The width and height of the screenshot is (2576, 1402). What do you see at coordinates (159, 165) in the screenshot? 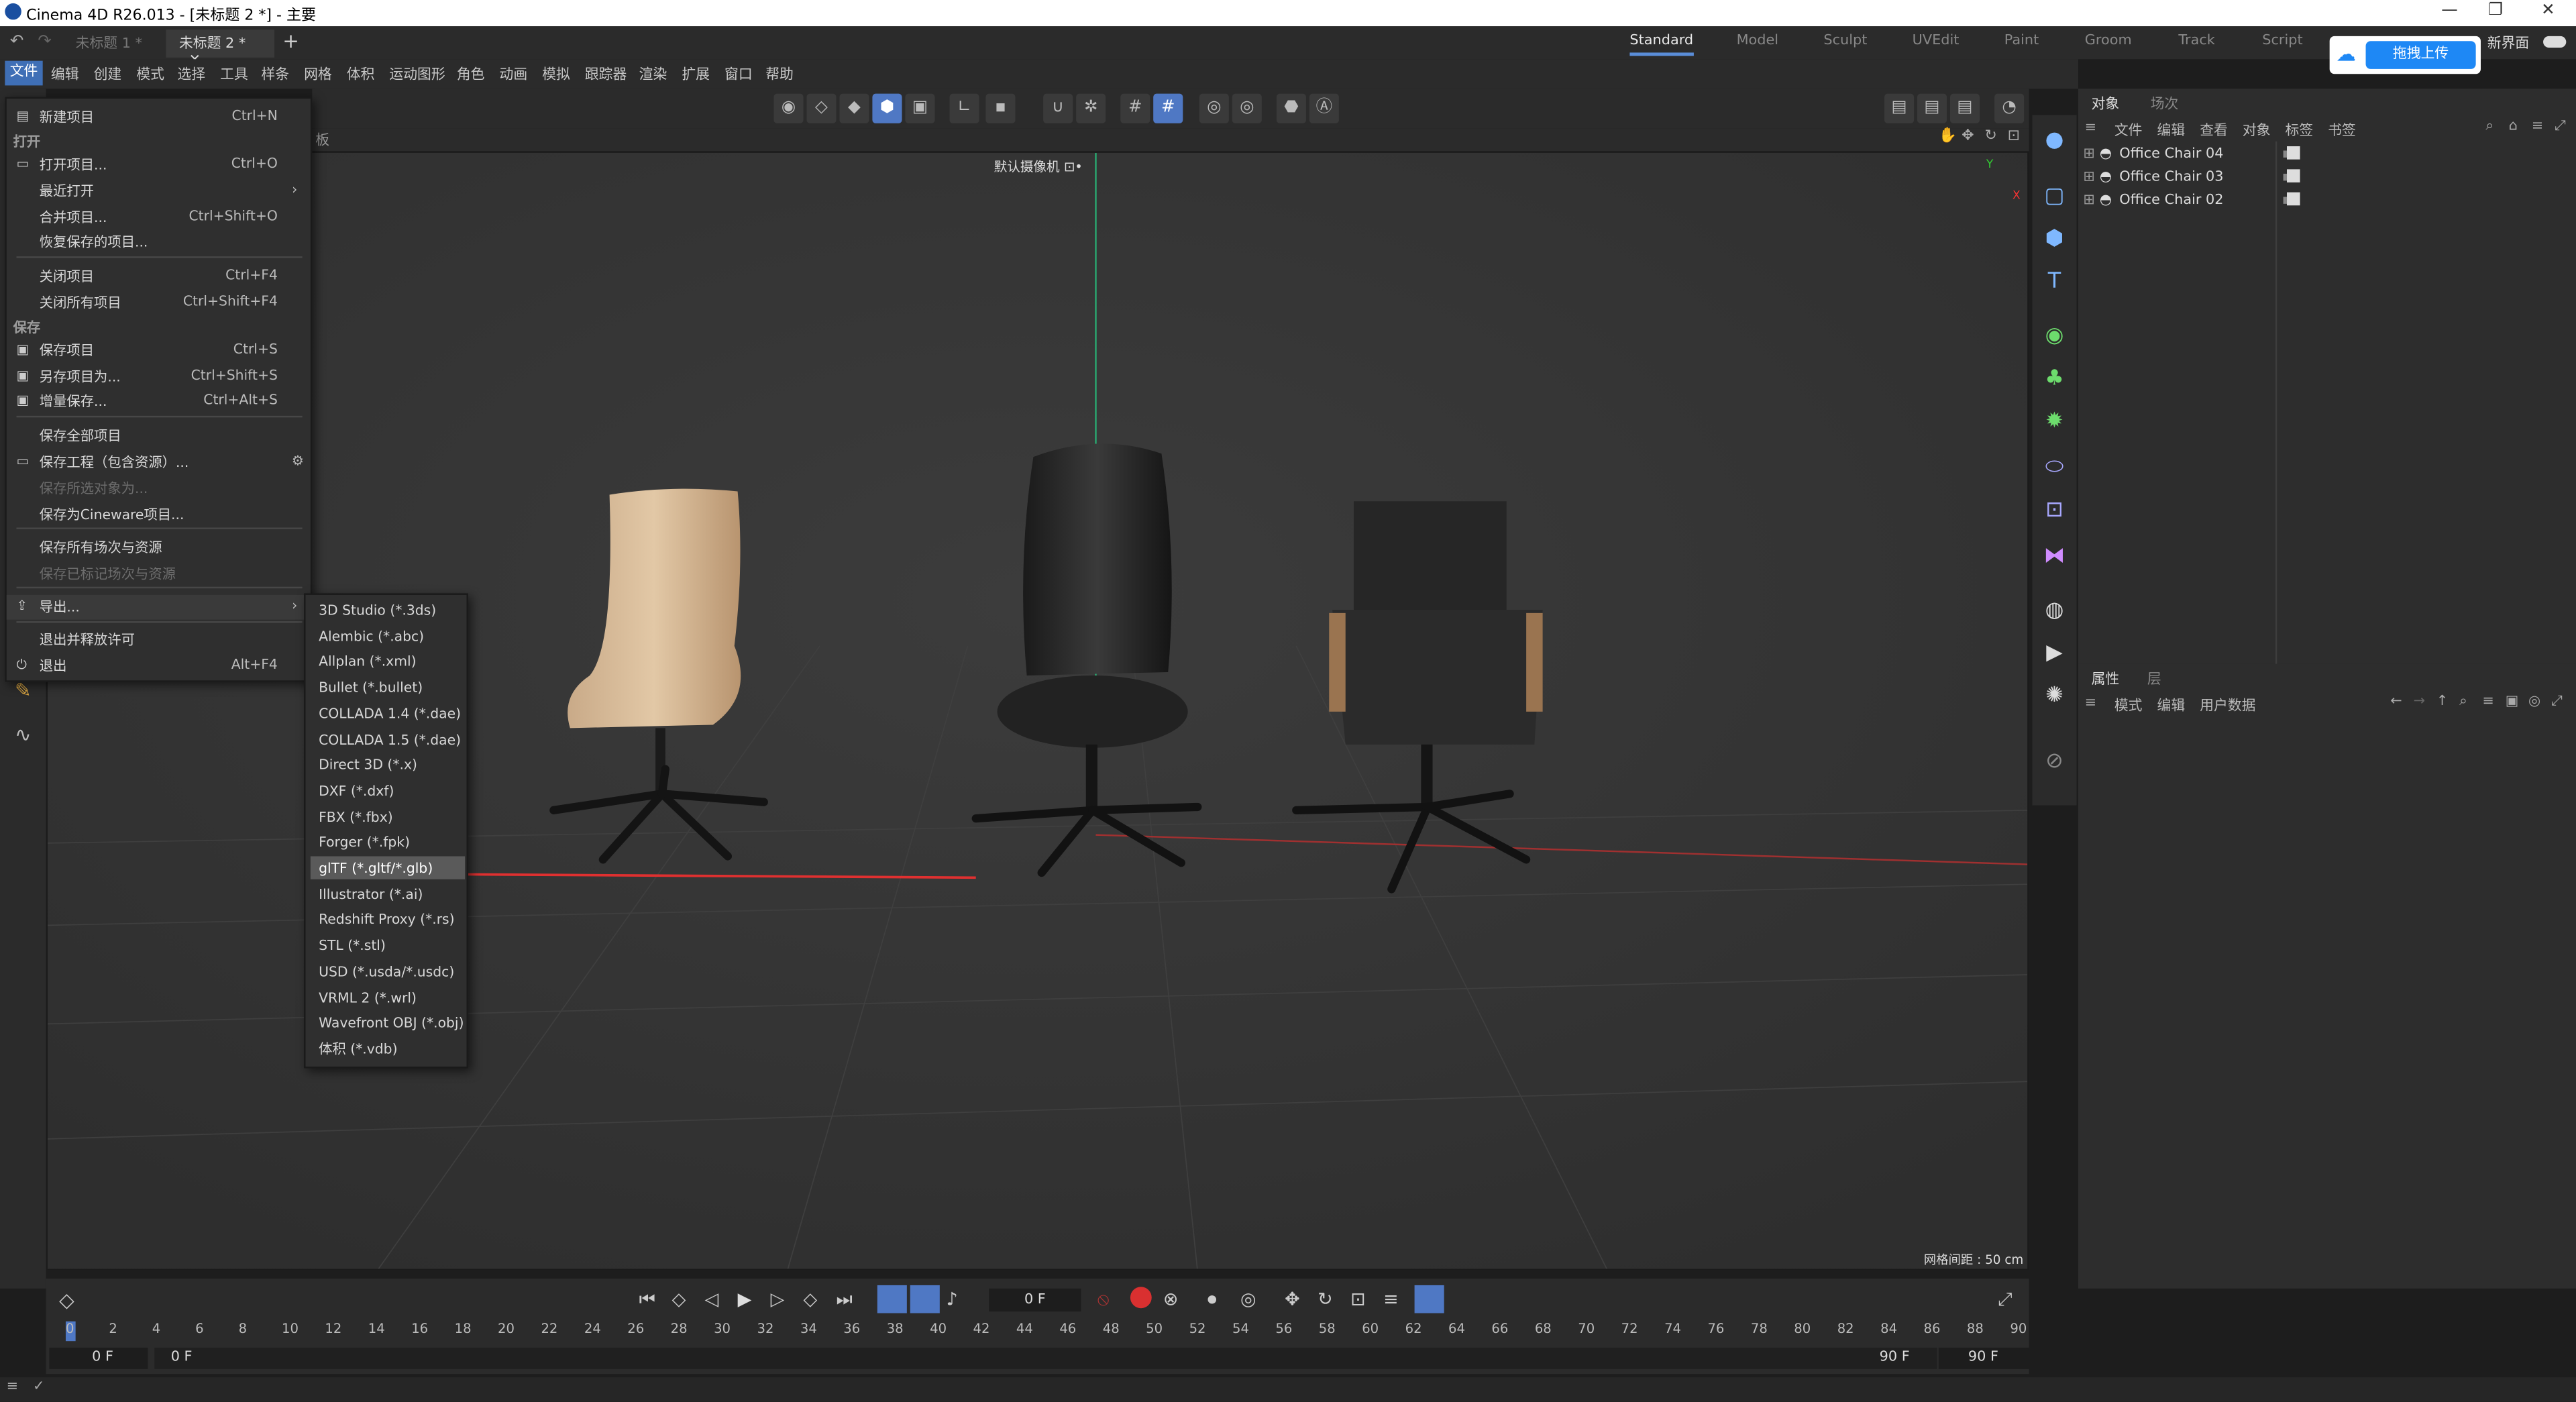
I see `menu-item-open-project: ▭ 打开项目... Ctrl+O` at bounding box center [159, 165].